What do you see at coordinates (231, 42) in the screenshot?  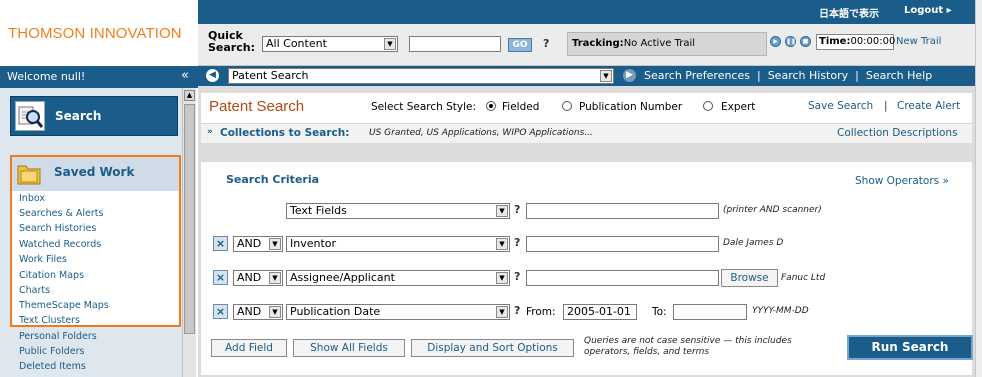 I see `quick-search-label: Quick Search:` at bounding box center [231, 42].